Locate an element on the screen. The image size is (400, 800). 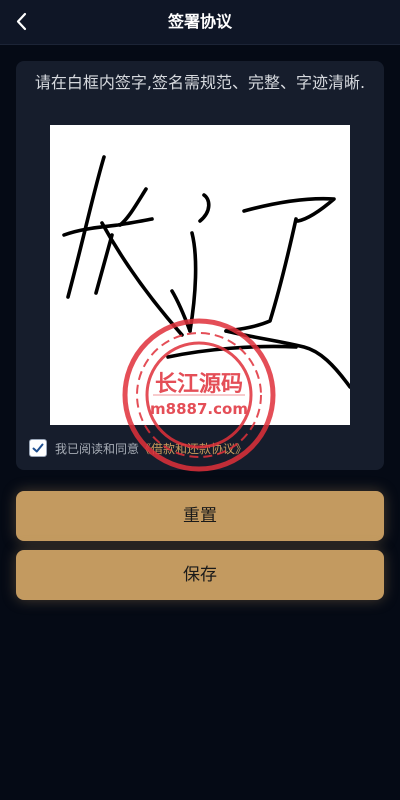
agreement-link: 《借款和还款协议》 is located at coordinates (193, 448).